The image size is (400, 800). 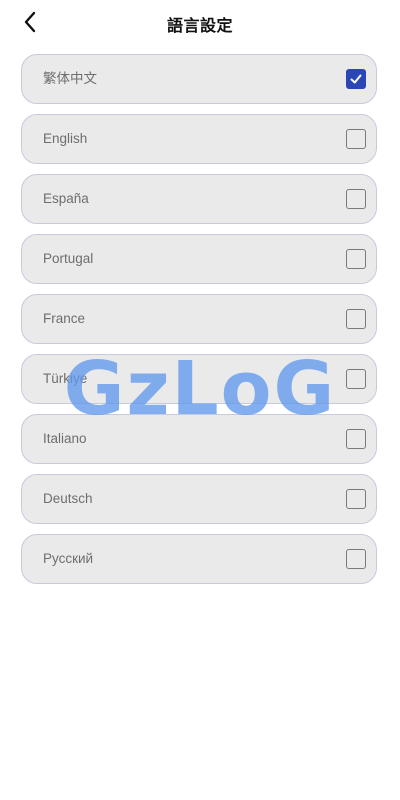 What do you see at coordinates (66, 198) in the screenshot?
I see `language-label: España` at bounding box center [66, 198].